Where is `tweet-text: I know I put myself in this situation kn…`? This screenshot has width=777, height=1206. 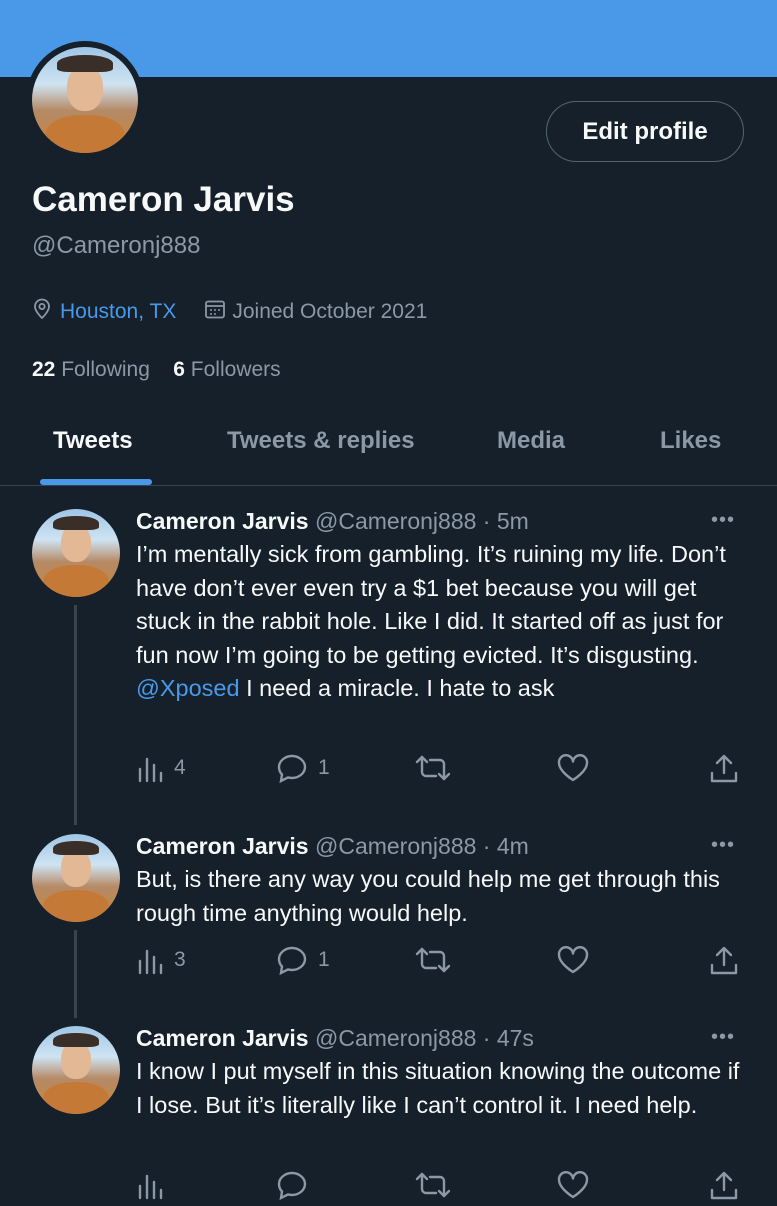 tweet-text: I know I put myself in this situation kn… is located at coordinates (438, 1088).